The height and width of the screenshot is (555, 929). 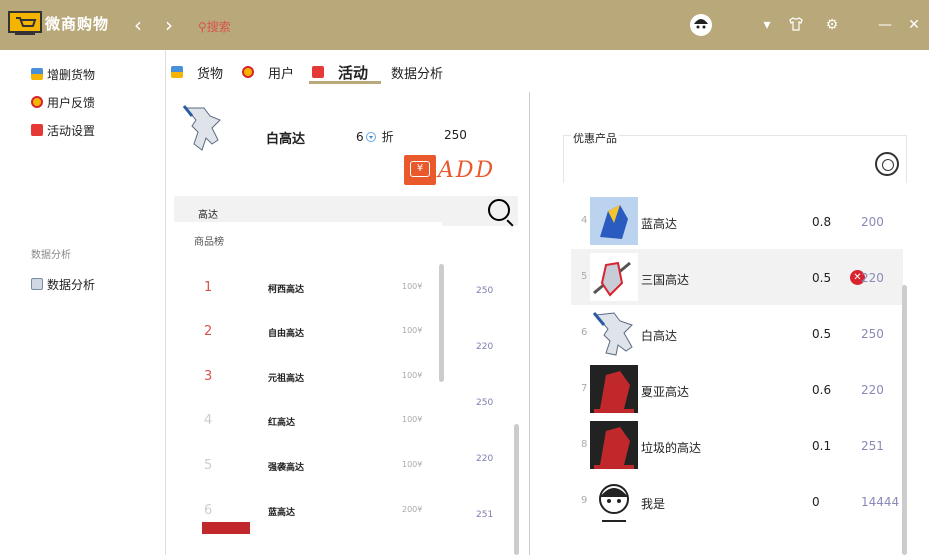 What do you see at coordinates (208, 376) in the screenshot?
I see `rank-number: 3` at bounding box center [208, 376].